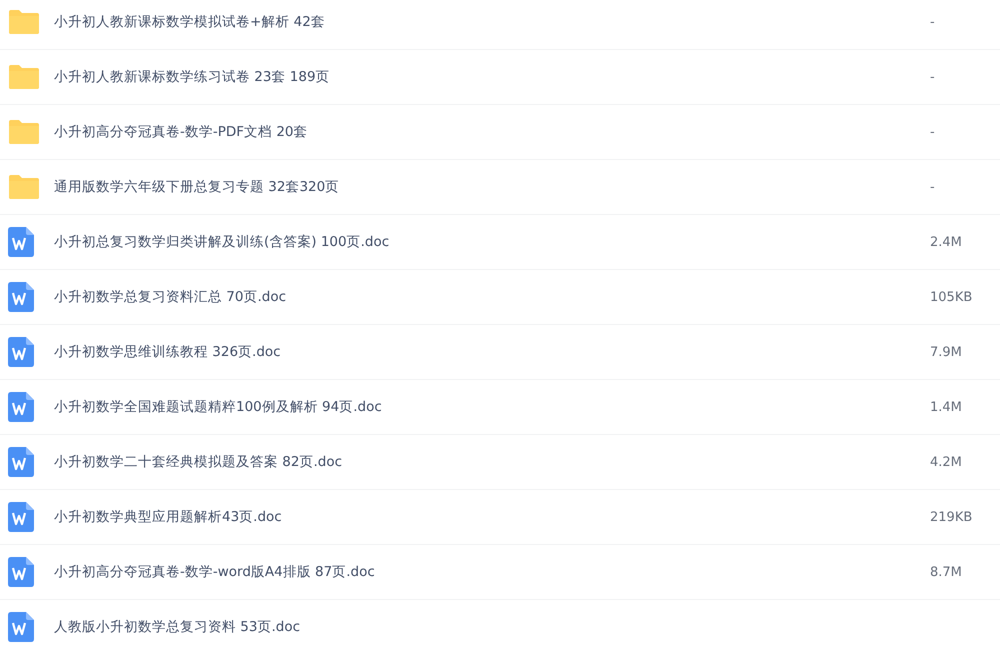  What do you see at coordinates (946, 242) in the screenshot?
I see `file-size: 2.4M` at bounding box center [946, 242].